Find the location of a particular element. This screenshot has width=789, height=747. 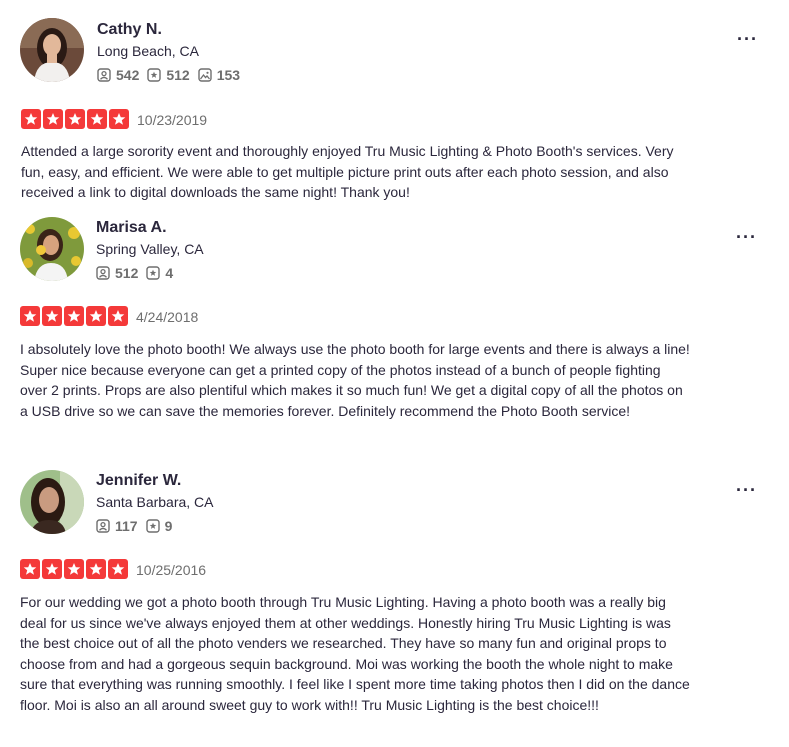

reviewer-stats: 512 4 is located at coordinates (138, 273).